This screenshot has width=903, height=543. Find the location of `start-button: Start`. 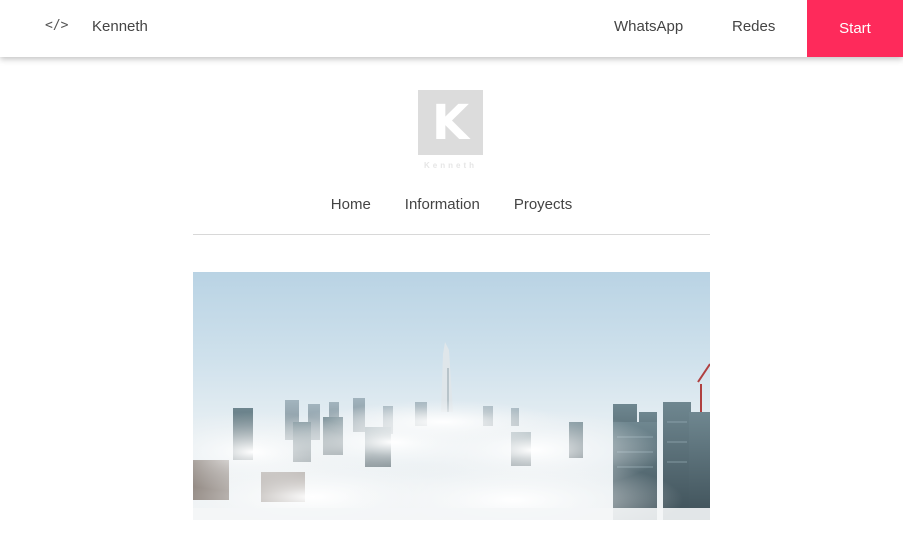

start-button: Start is located at coordinates (855, 28).